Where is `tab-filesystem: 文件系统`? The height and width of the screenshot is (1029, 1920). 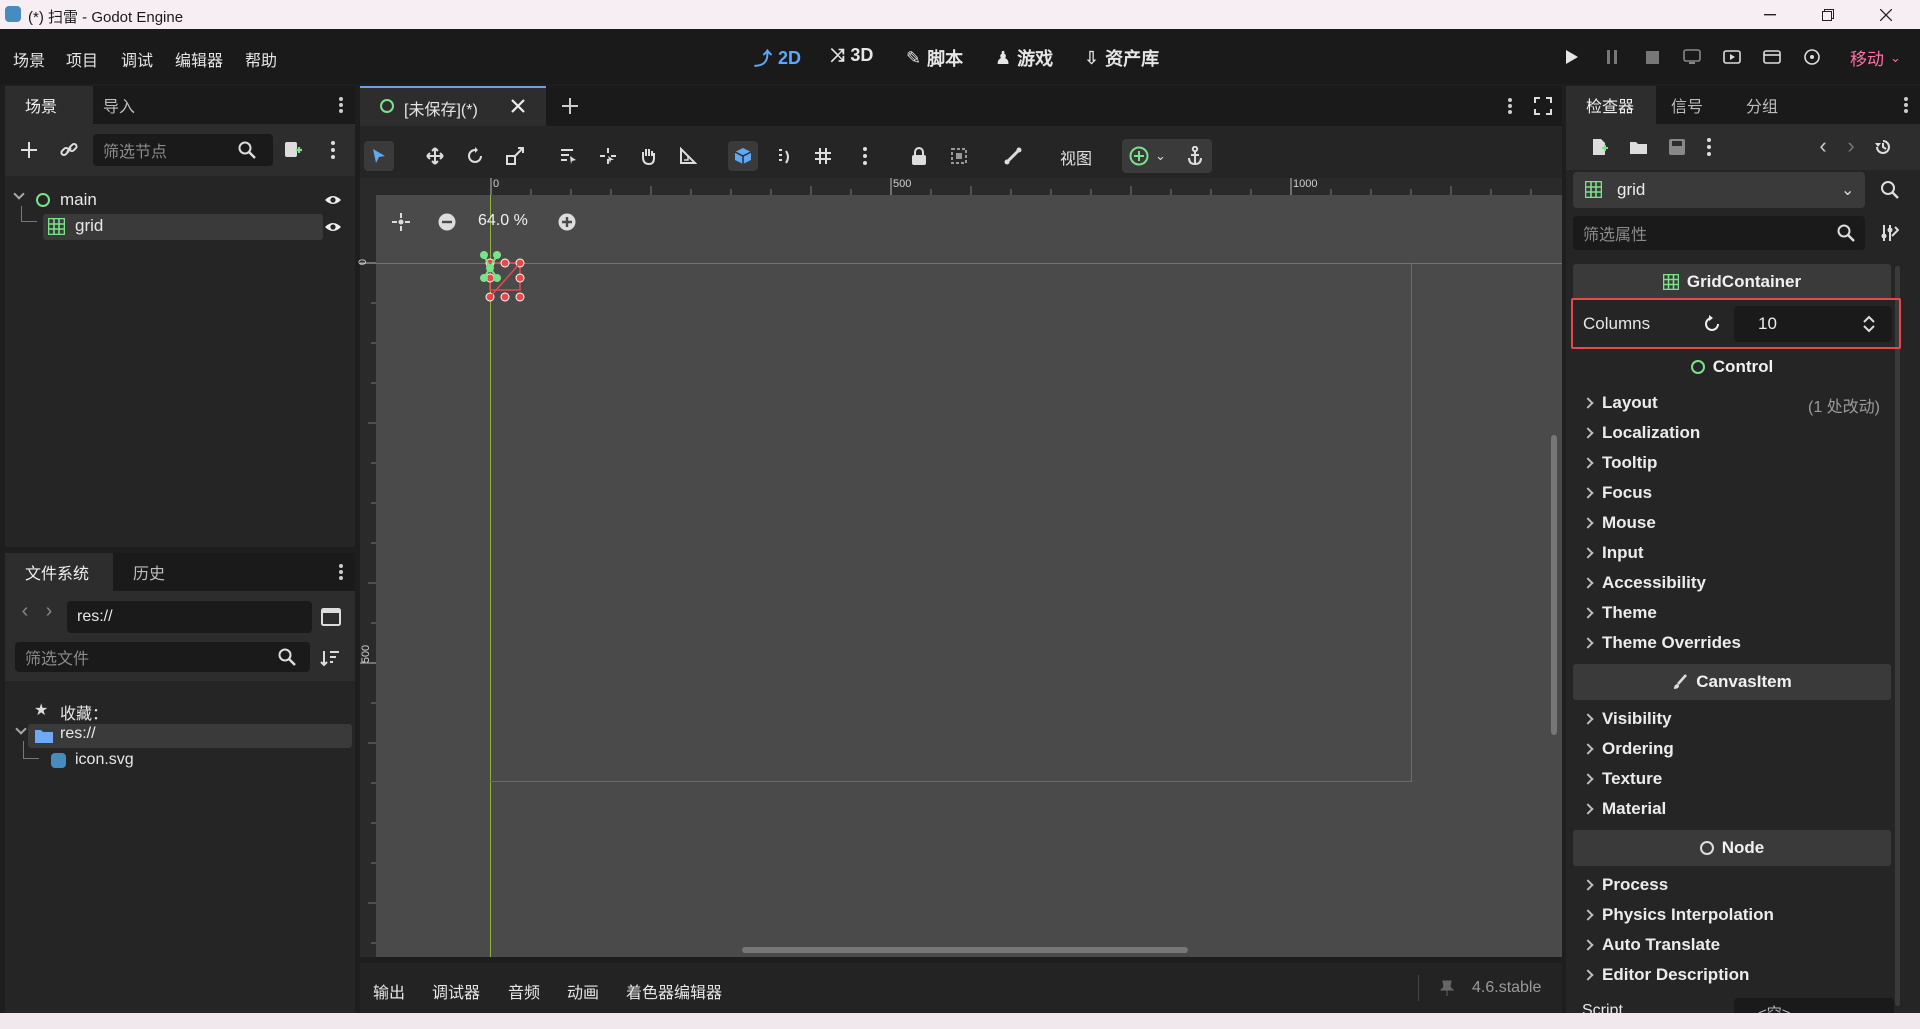
tab-filesystem: 文件系统 is located at coordinates (59, 572).